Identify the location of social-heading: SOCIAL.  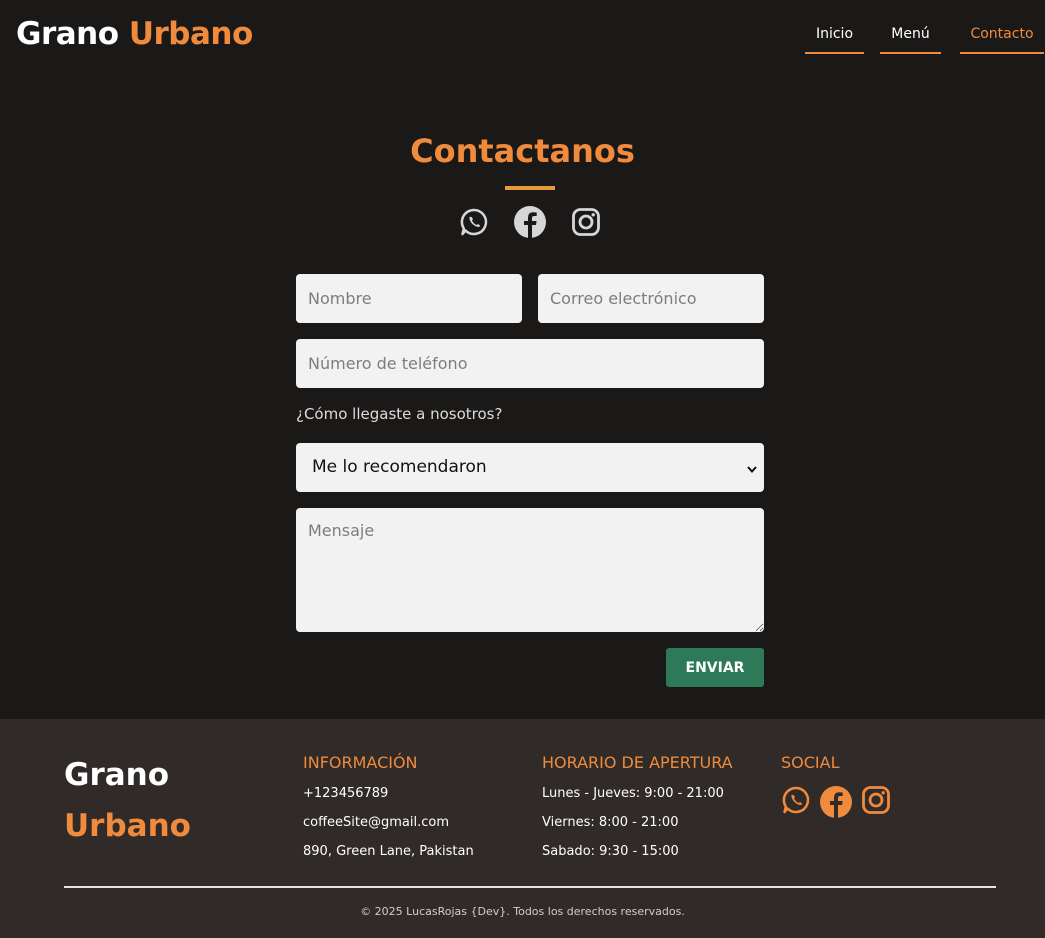
(810, 762).